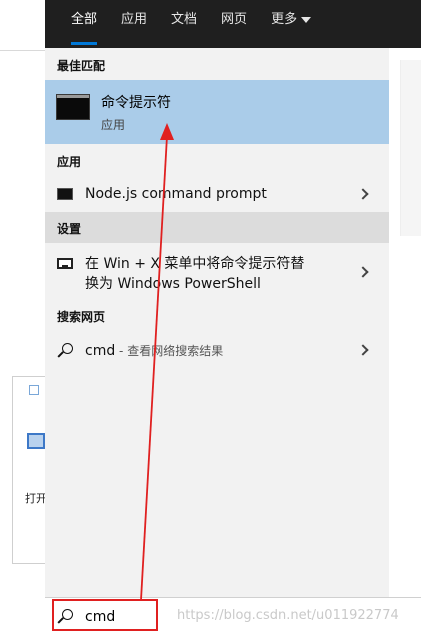 This screenshot has width=421, height=634. What do you see at coordinates (291, 24) in the screenshot?
I see `tab-more: 更多` at bounding box center [291, 24].